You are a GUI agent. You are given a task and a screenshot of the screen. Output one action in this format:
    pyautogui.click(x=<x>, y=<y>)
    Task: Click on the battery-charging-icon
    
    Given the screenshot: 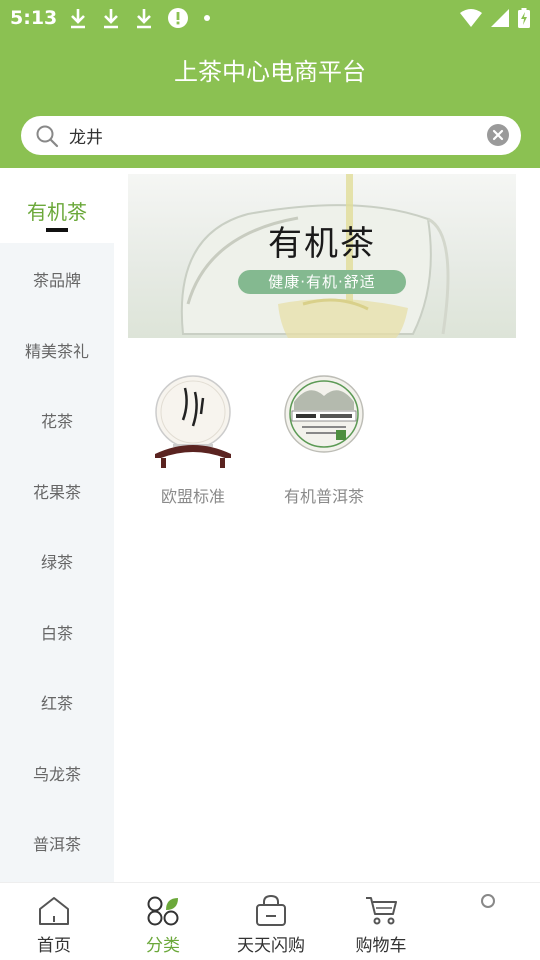 What is the action you would take?
    pyautogui.click(x=524, y=18)
    